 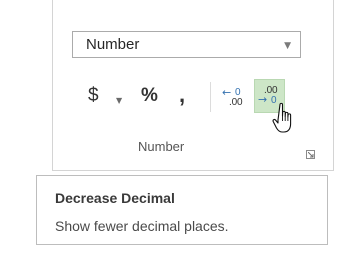 I want to click on dollar-icon: $, so click(x=93, y=95).